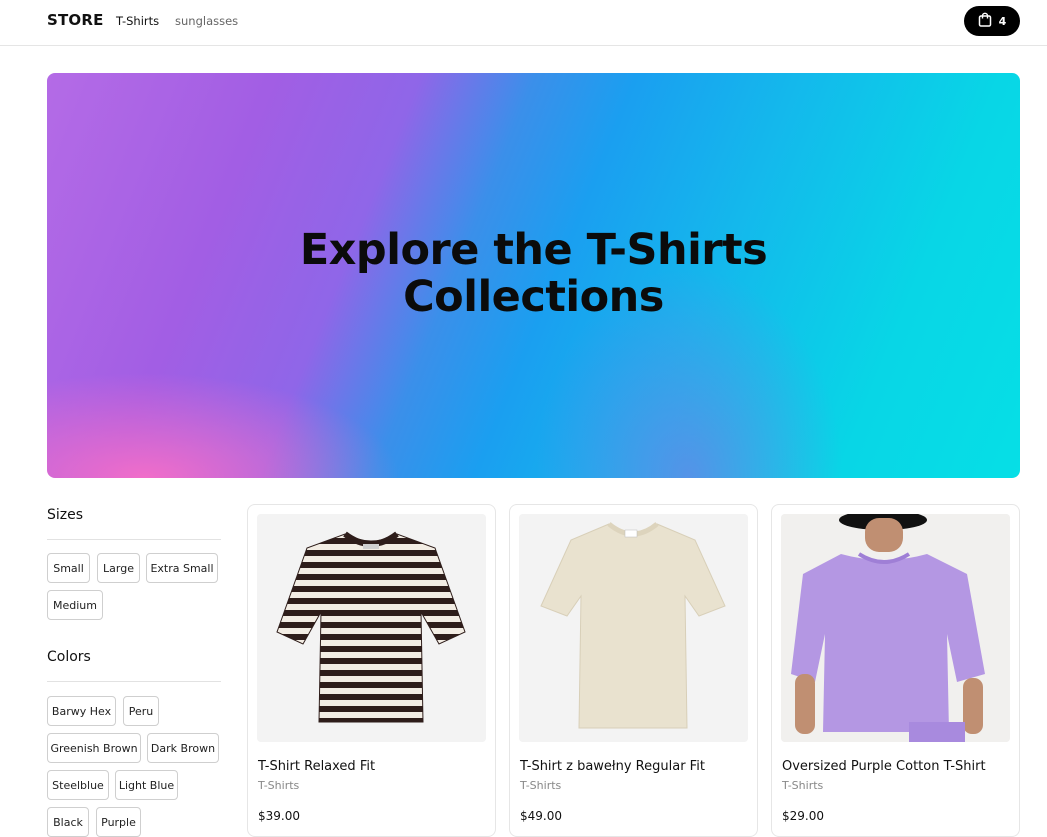 The image size is (1047, 837). Describe the element at coordinates (541, 816) in the screenshot. I see `product-price: $49.00` at that location.